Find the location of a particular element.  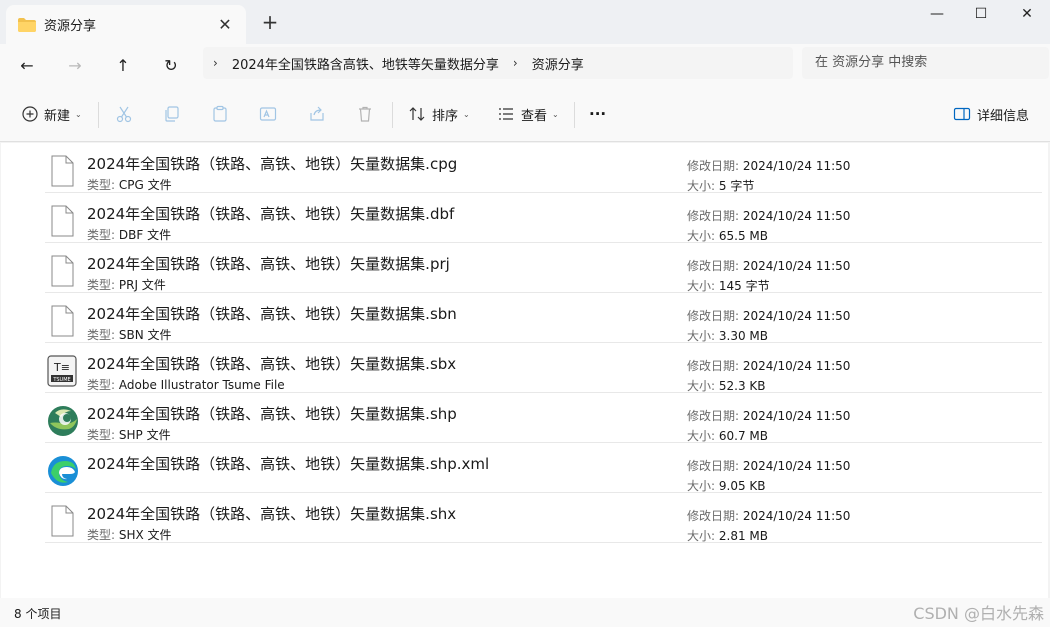

paste-button is located at coordinates (220, 114).